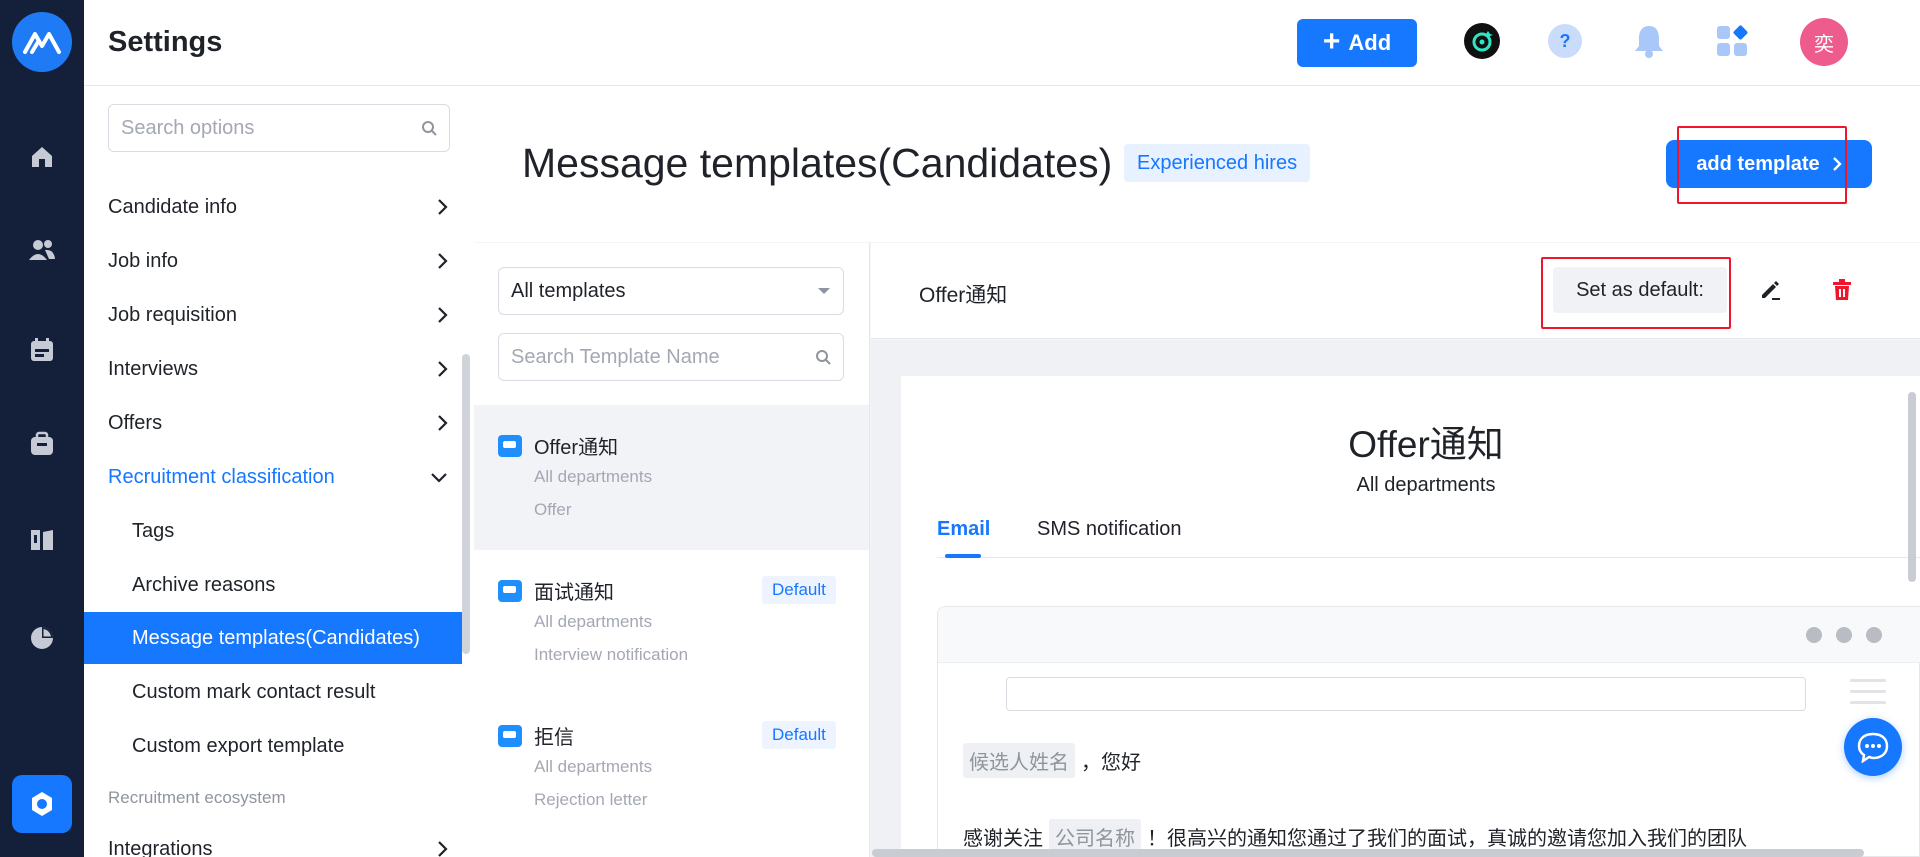  I want to click on ai-assistant-icon, so click(1482, 41).